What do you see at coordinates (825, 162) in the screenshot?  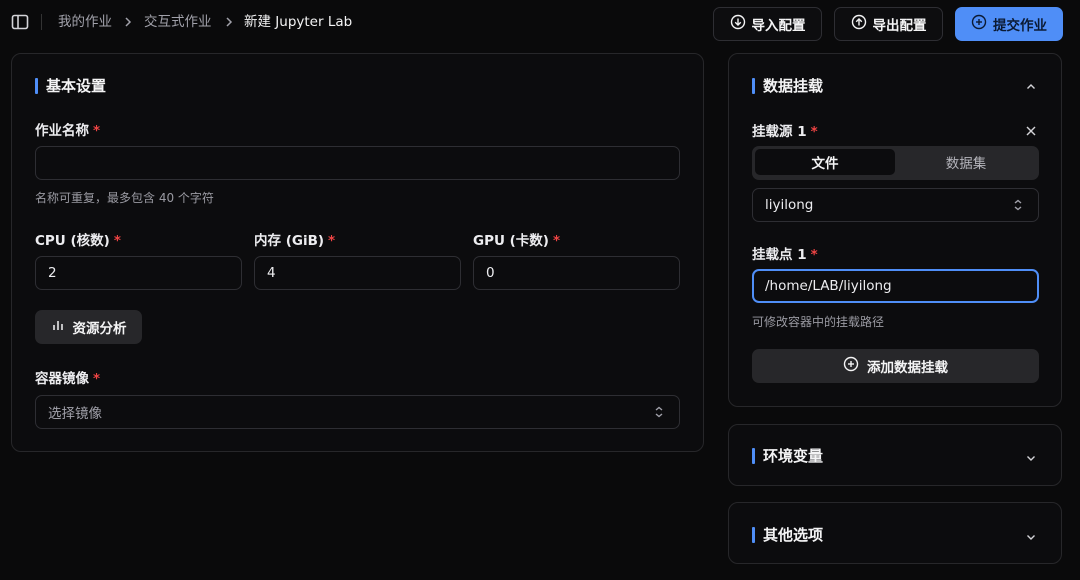 I see `tab-file: 文件` at bounding box center [825, 162].